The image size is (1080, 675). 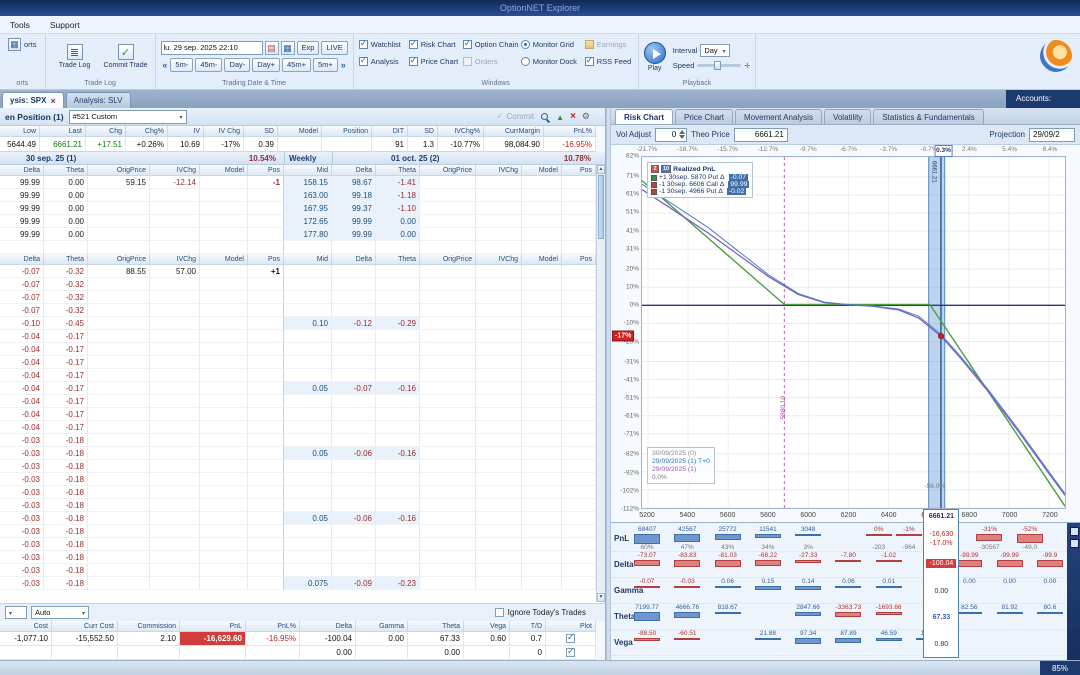 What do you see at coordinates (644, 116) in the screenshot?
I see `tab-risk-chart: Risk Chart` at bounding box center [644, 116].